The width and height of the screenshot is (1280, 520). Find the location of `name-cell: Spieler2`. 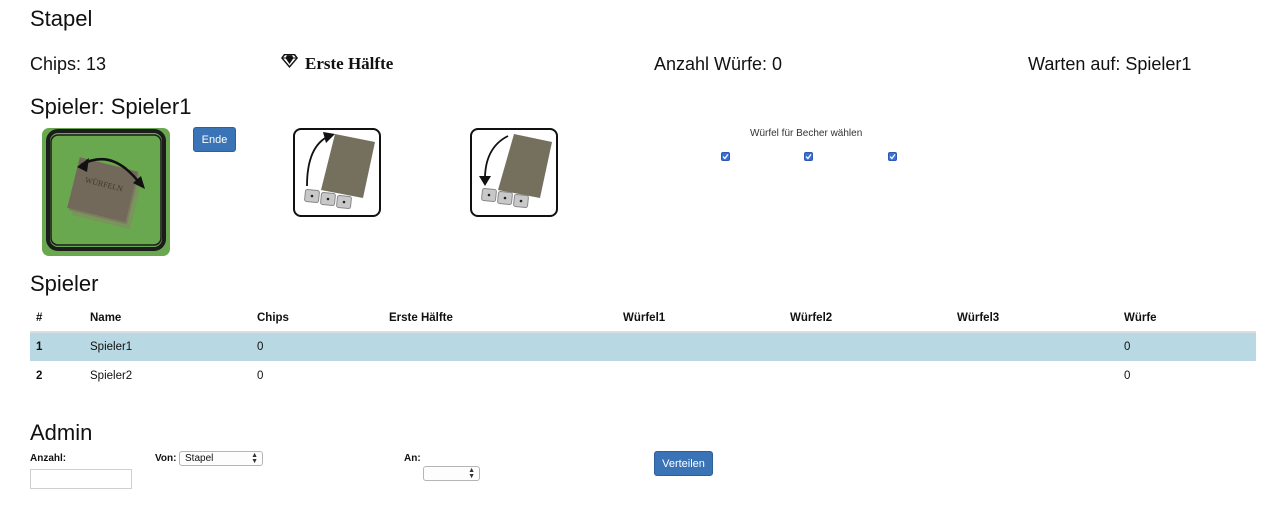

name-cell: Spieler2 is located at coordinates (111, 375).